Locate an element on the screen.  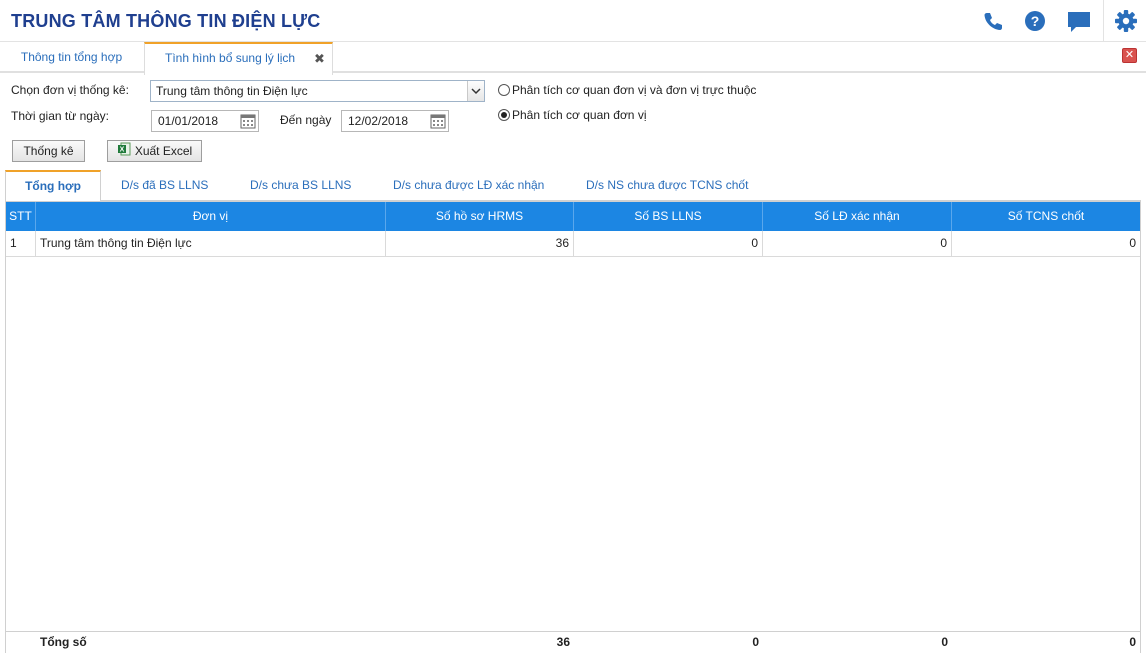
export-excel-button: X Xuất Excel is located at coordinates (154, 151).